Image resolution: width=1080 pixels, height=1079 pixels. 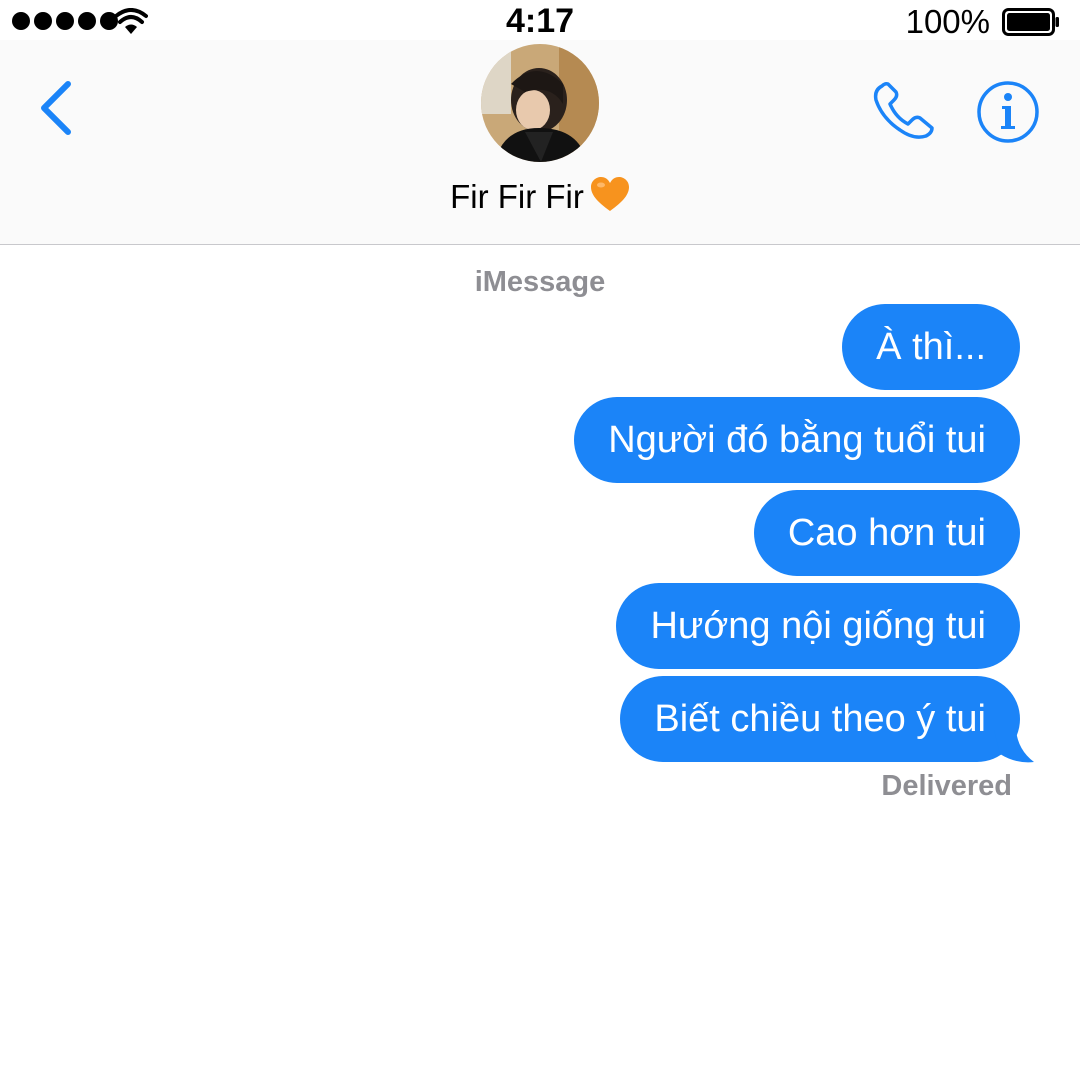 I want to click on battery-percent: 100%, so click(x=947, y=21).